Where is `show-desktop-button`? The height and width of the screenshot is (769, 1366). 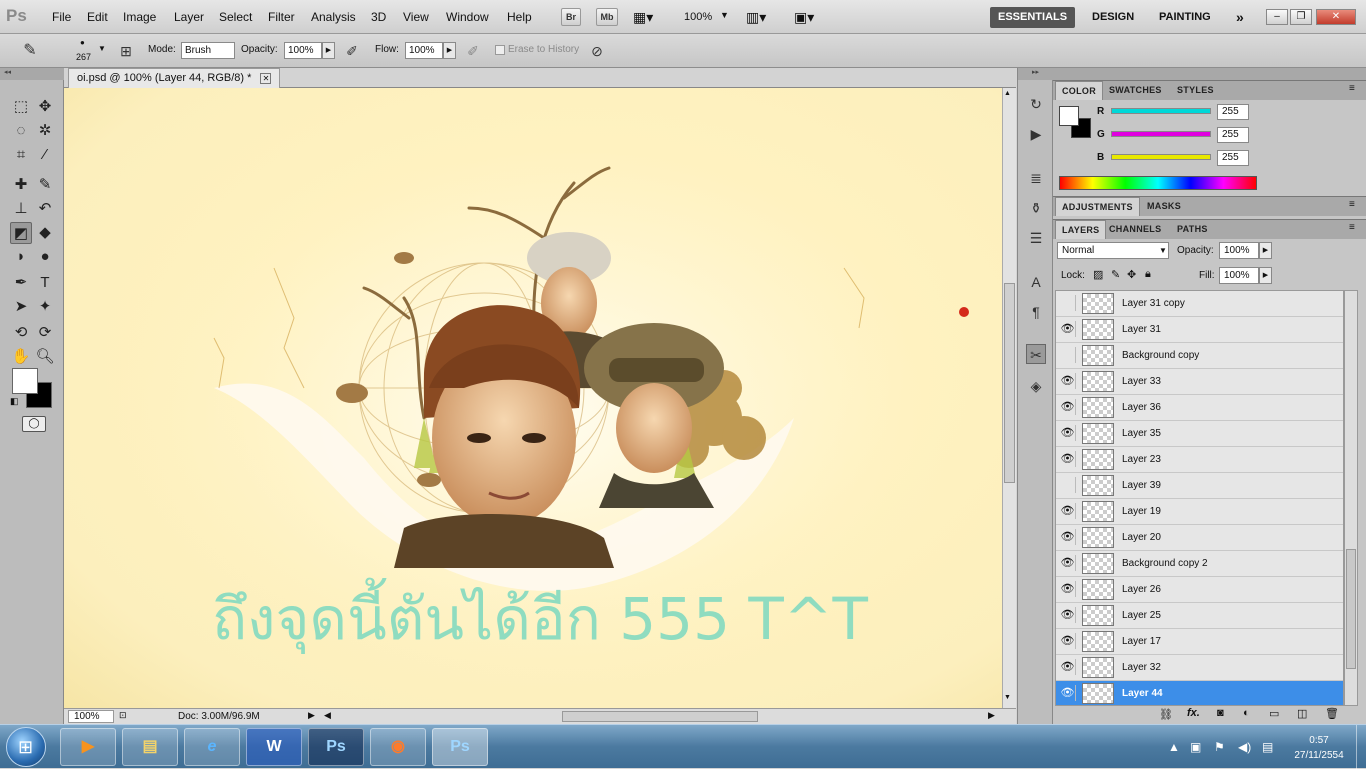
show-desktop-button is located at coordinates (1361, 747).